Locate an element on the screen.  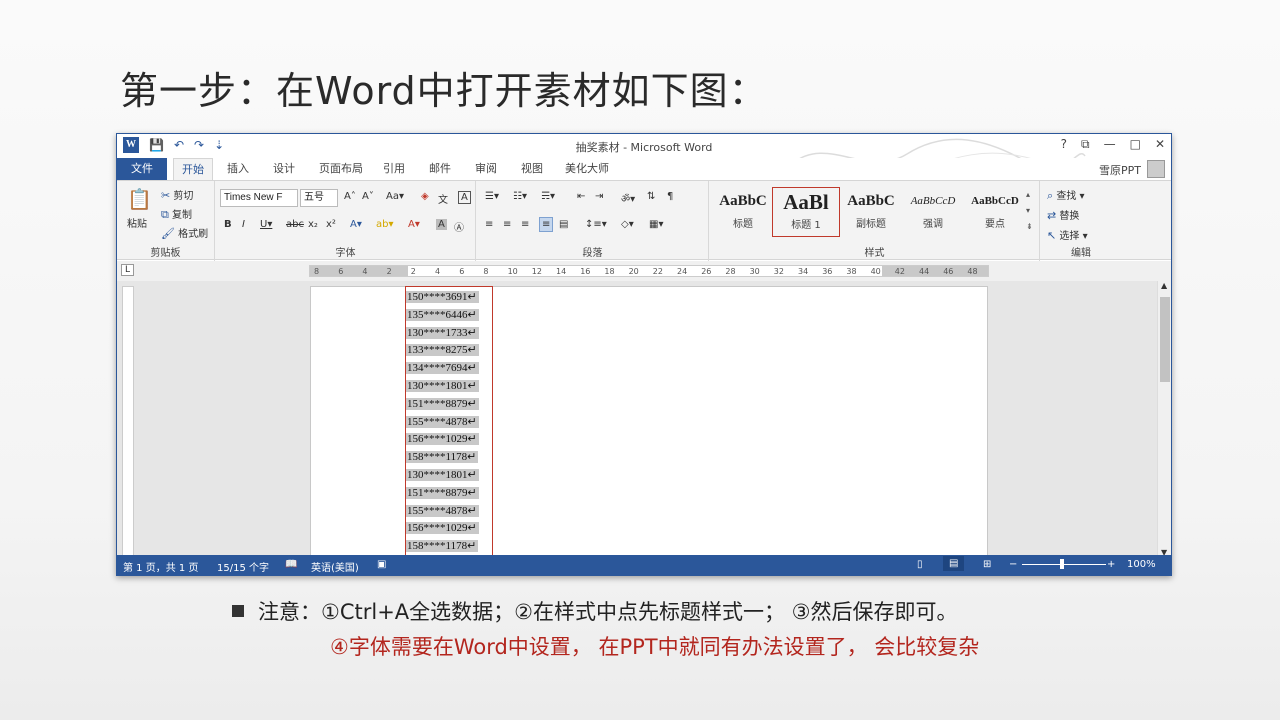
zoom-slider-thumb is located at coordinates (1062, 564).